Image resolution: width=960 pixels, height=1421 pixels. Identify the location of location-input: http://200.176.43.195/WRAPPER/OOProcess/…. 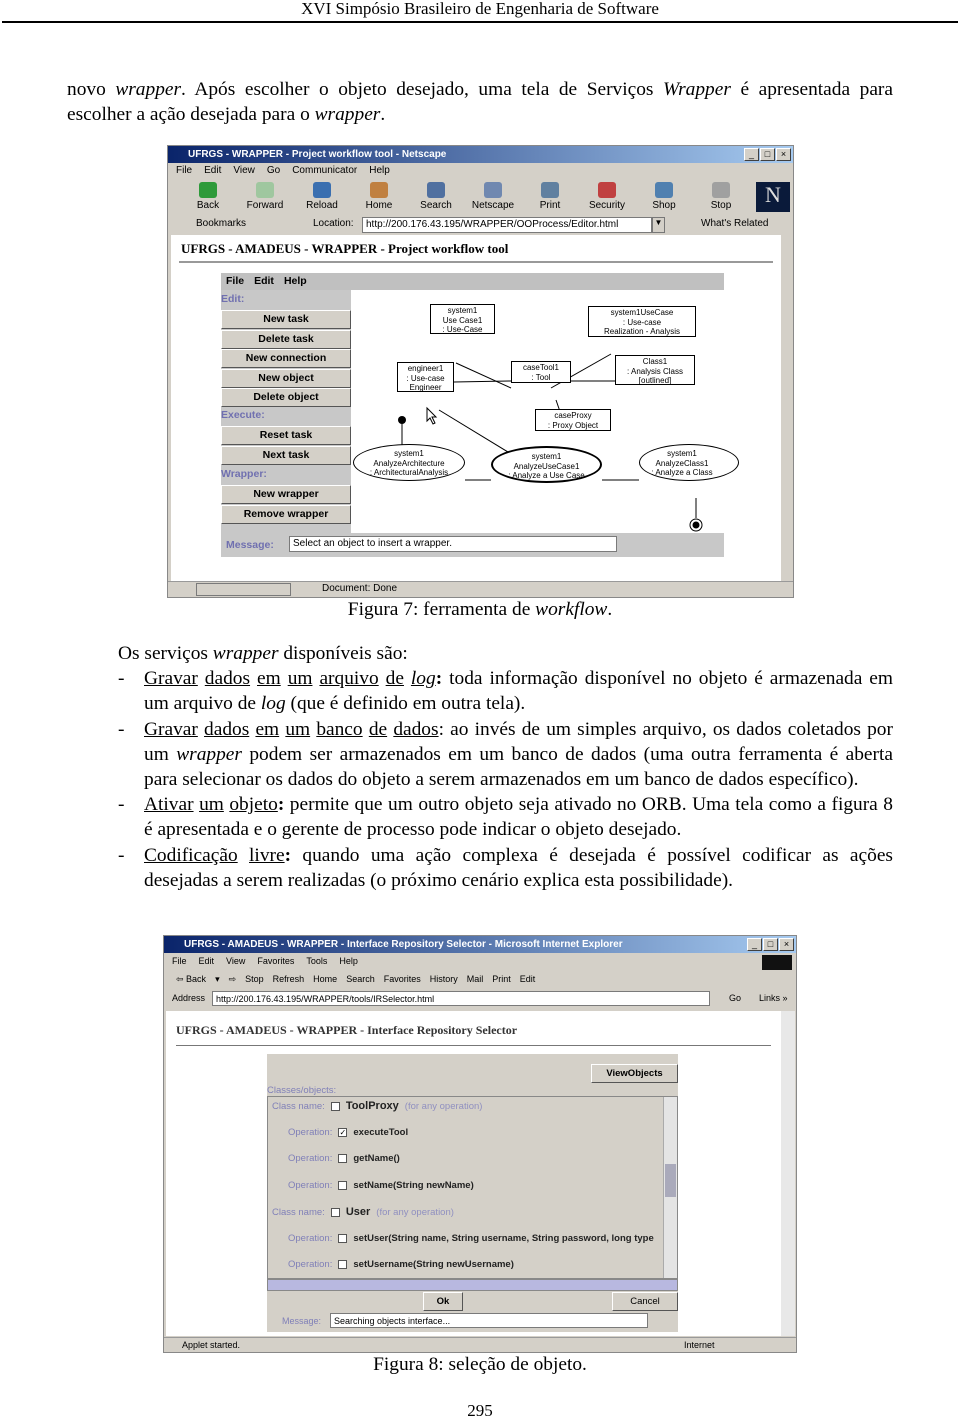
(507, 225).